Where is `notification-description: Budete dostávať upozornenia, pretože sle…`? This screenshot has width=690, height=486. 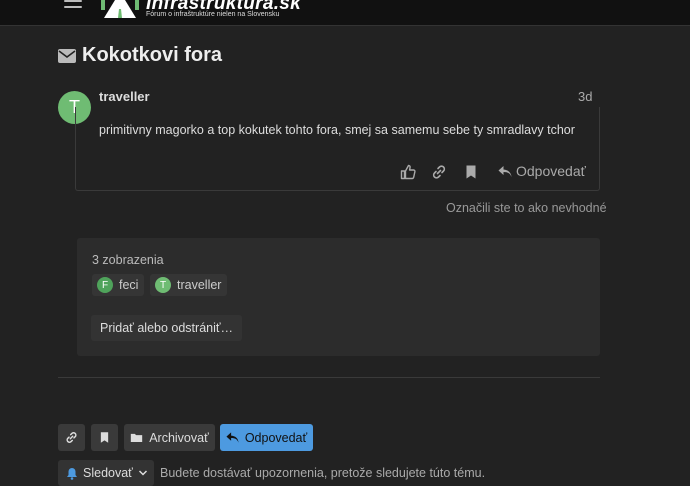
notification-description: Budete dostávať upozornenia, pretože sle… is located at coordinates (323, 473).